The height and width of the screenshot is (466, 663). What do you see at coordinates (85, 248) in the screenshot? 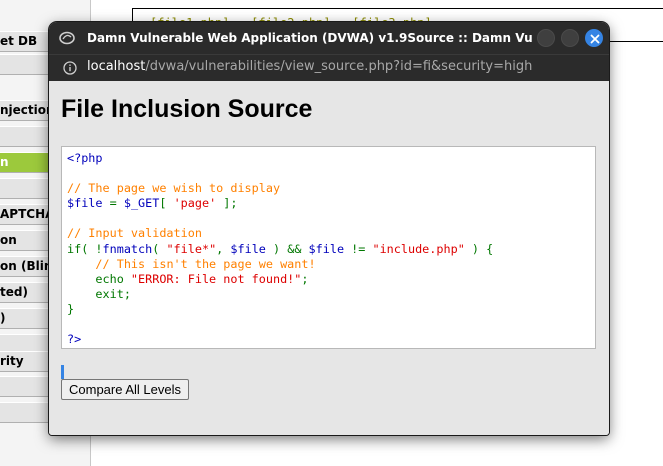
I see `code-token: if( !` at bounding box center [85, 248].